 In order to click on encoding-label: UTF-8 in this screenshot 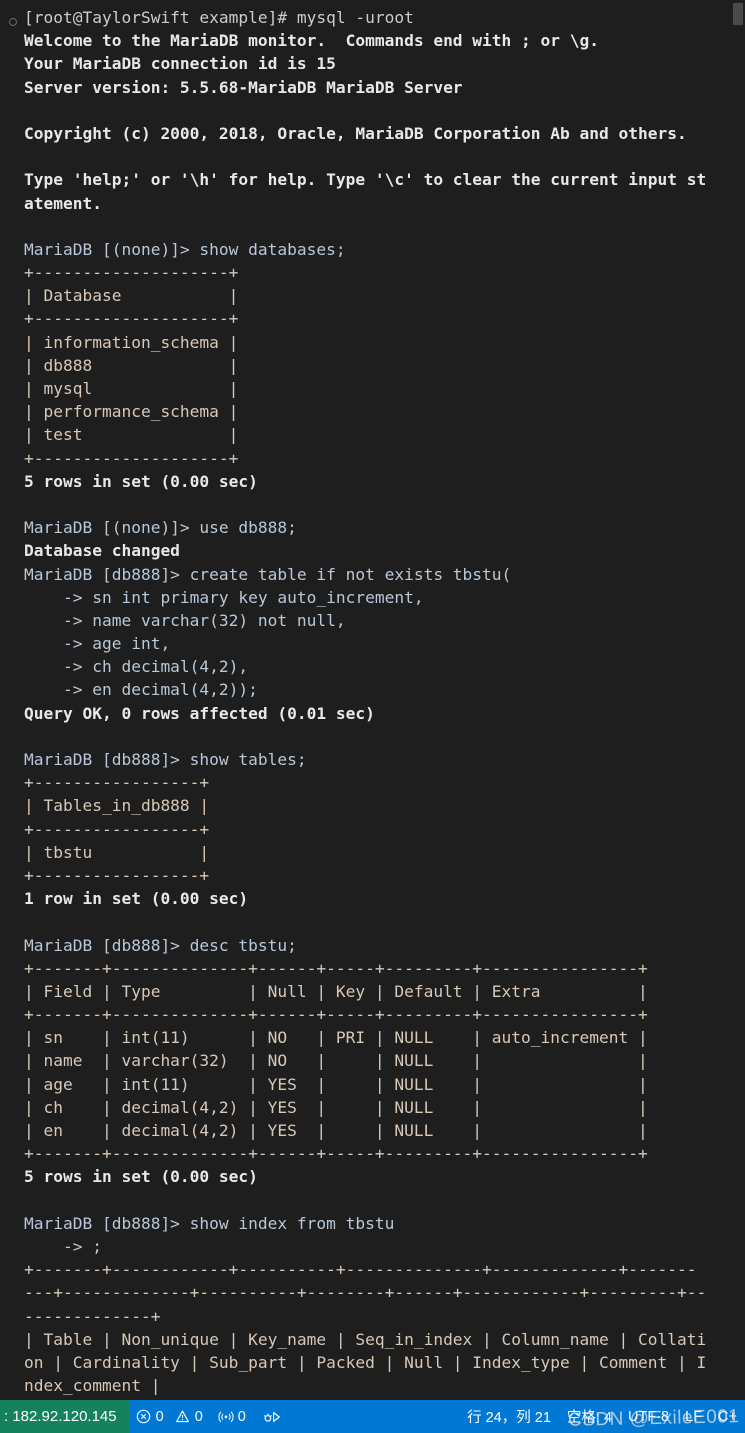, I will do `click(649, 1416)`.